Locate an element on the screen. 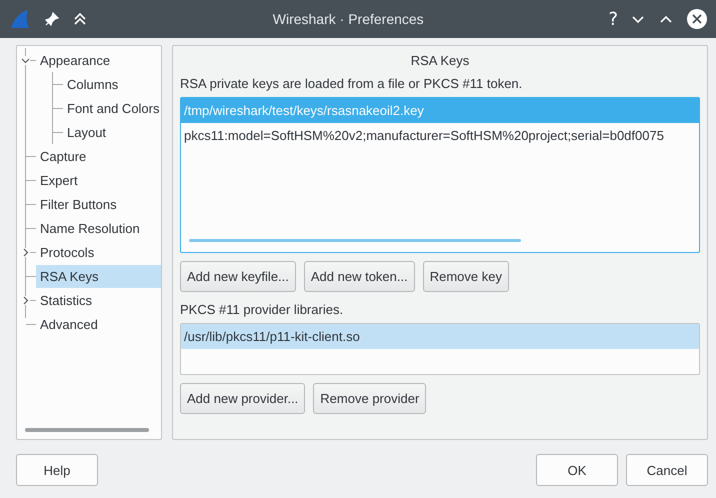  tree-item: Appearance is located at coordinates (98, 60).